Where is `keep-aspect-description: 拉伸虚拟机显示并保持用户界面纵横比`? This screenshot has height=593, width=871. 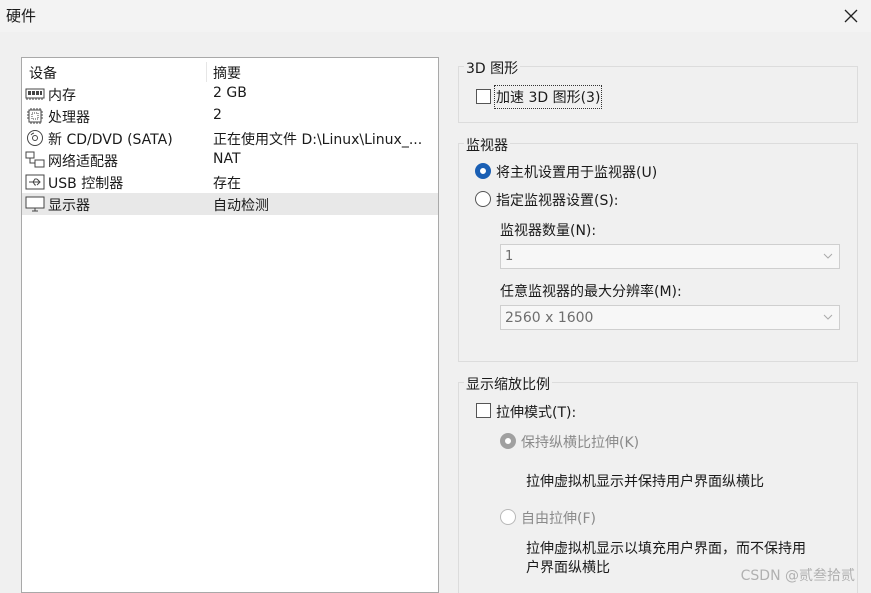 keep-aspect-description: 拉伸虚拟机显示并保持用户界面纵横比 is located at coordinates (645, 482).